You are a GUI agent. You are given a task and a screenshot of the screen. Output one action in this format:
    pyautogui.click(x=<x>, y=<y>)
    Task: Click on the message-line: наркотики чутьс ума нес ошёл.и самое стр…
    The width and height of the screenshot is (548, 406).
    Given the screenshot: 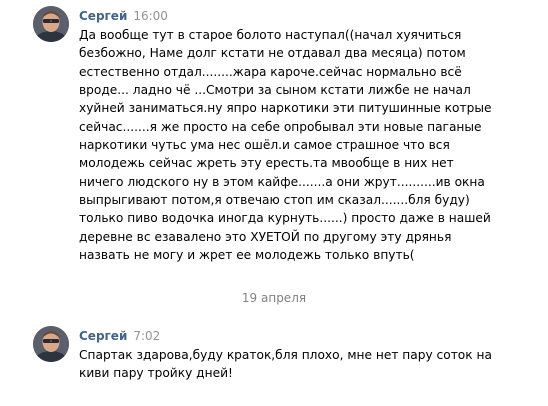 What is the action you would take?
    pyautogui.click(x=264, y=145)
    